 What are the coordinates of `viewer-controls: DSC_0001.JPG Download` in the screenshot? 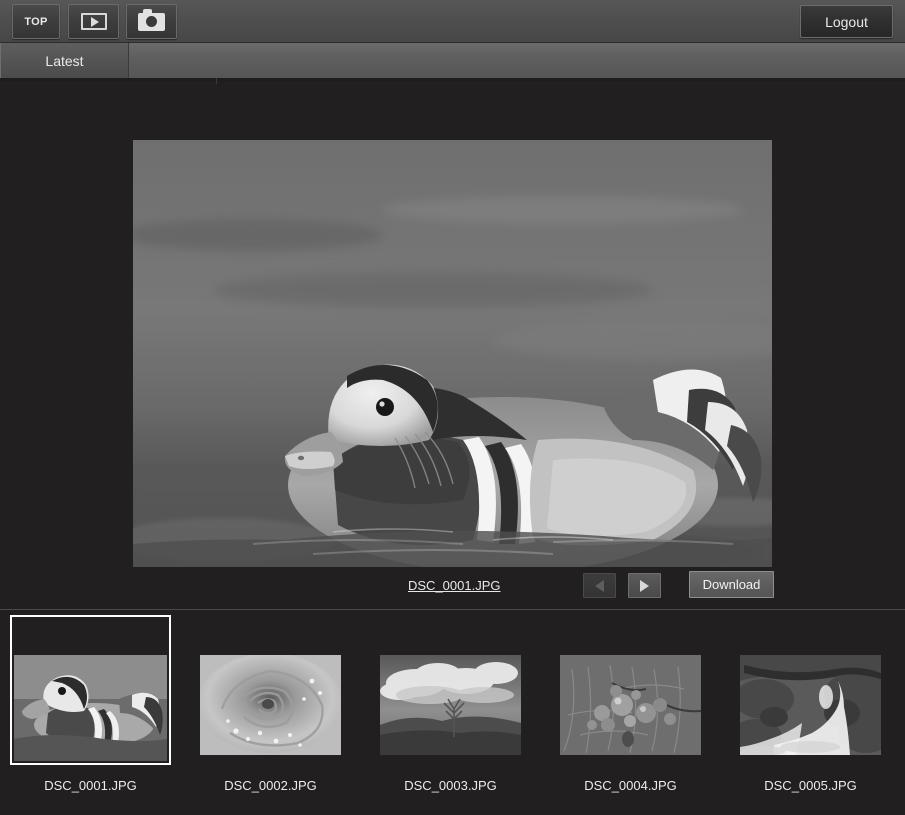 It's located at (452, 588).